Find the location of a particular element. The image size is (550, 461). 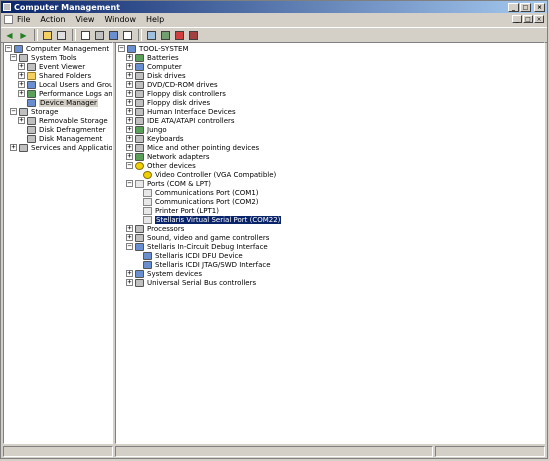

device-category-disk-drives: + Disk drives is located at coordinates (156, 75).